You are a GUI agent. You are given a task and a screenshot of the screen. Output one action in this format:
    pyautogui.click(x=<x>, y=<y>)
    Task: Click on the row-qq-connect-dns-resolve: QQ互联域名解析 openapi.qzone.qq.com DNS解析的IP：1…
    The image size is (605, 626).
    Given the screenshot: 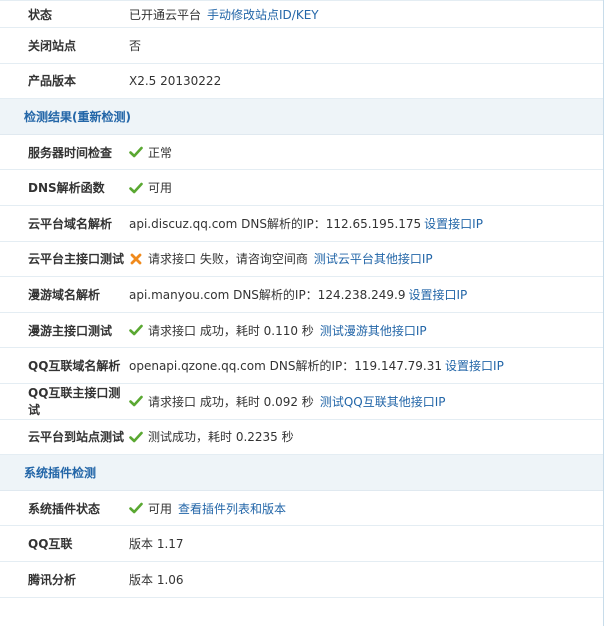 What is the action you would take?
    pyautogui.click(x=301, y=366)
    